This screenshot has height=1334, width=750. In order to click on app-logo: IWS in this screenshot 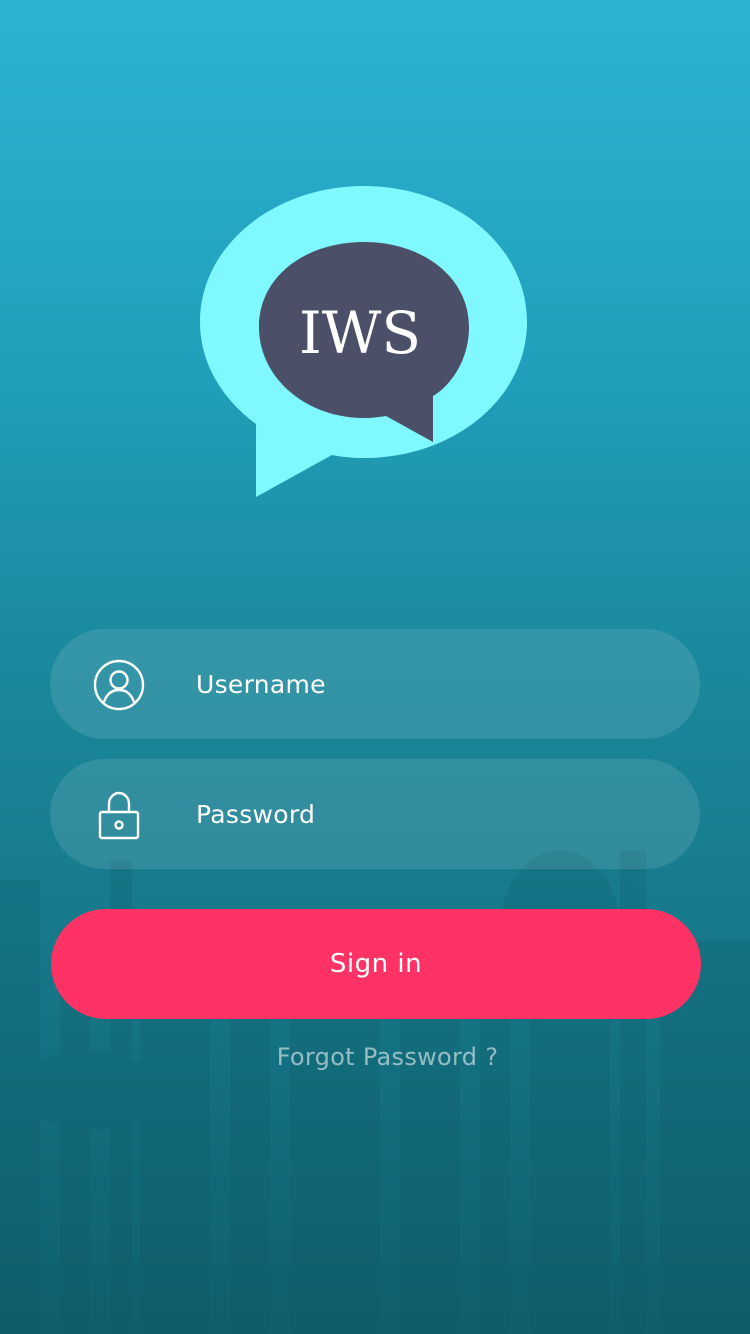, I will do `click(364, 342)`.